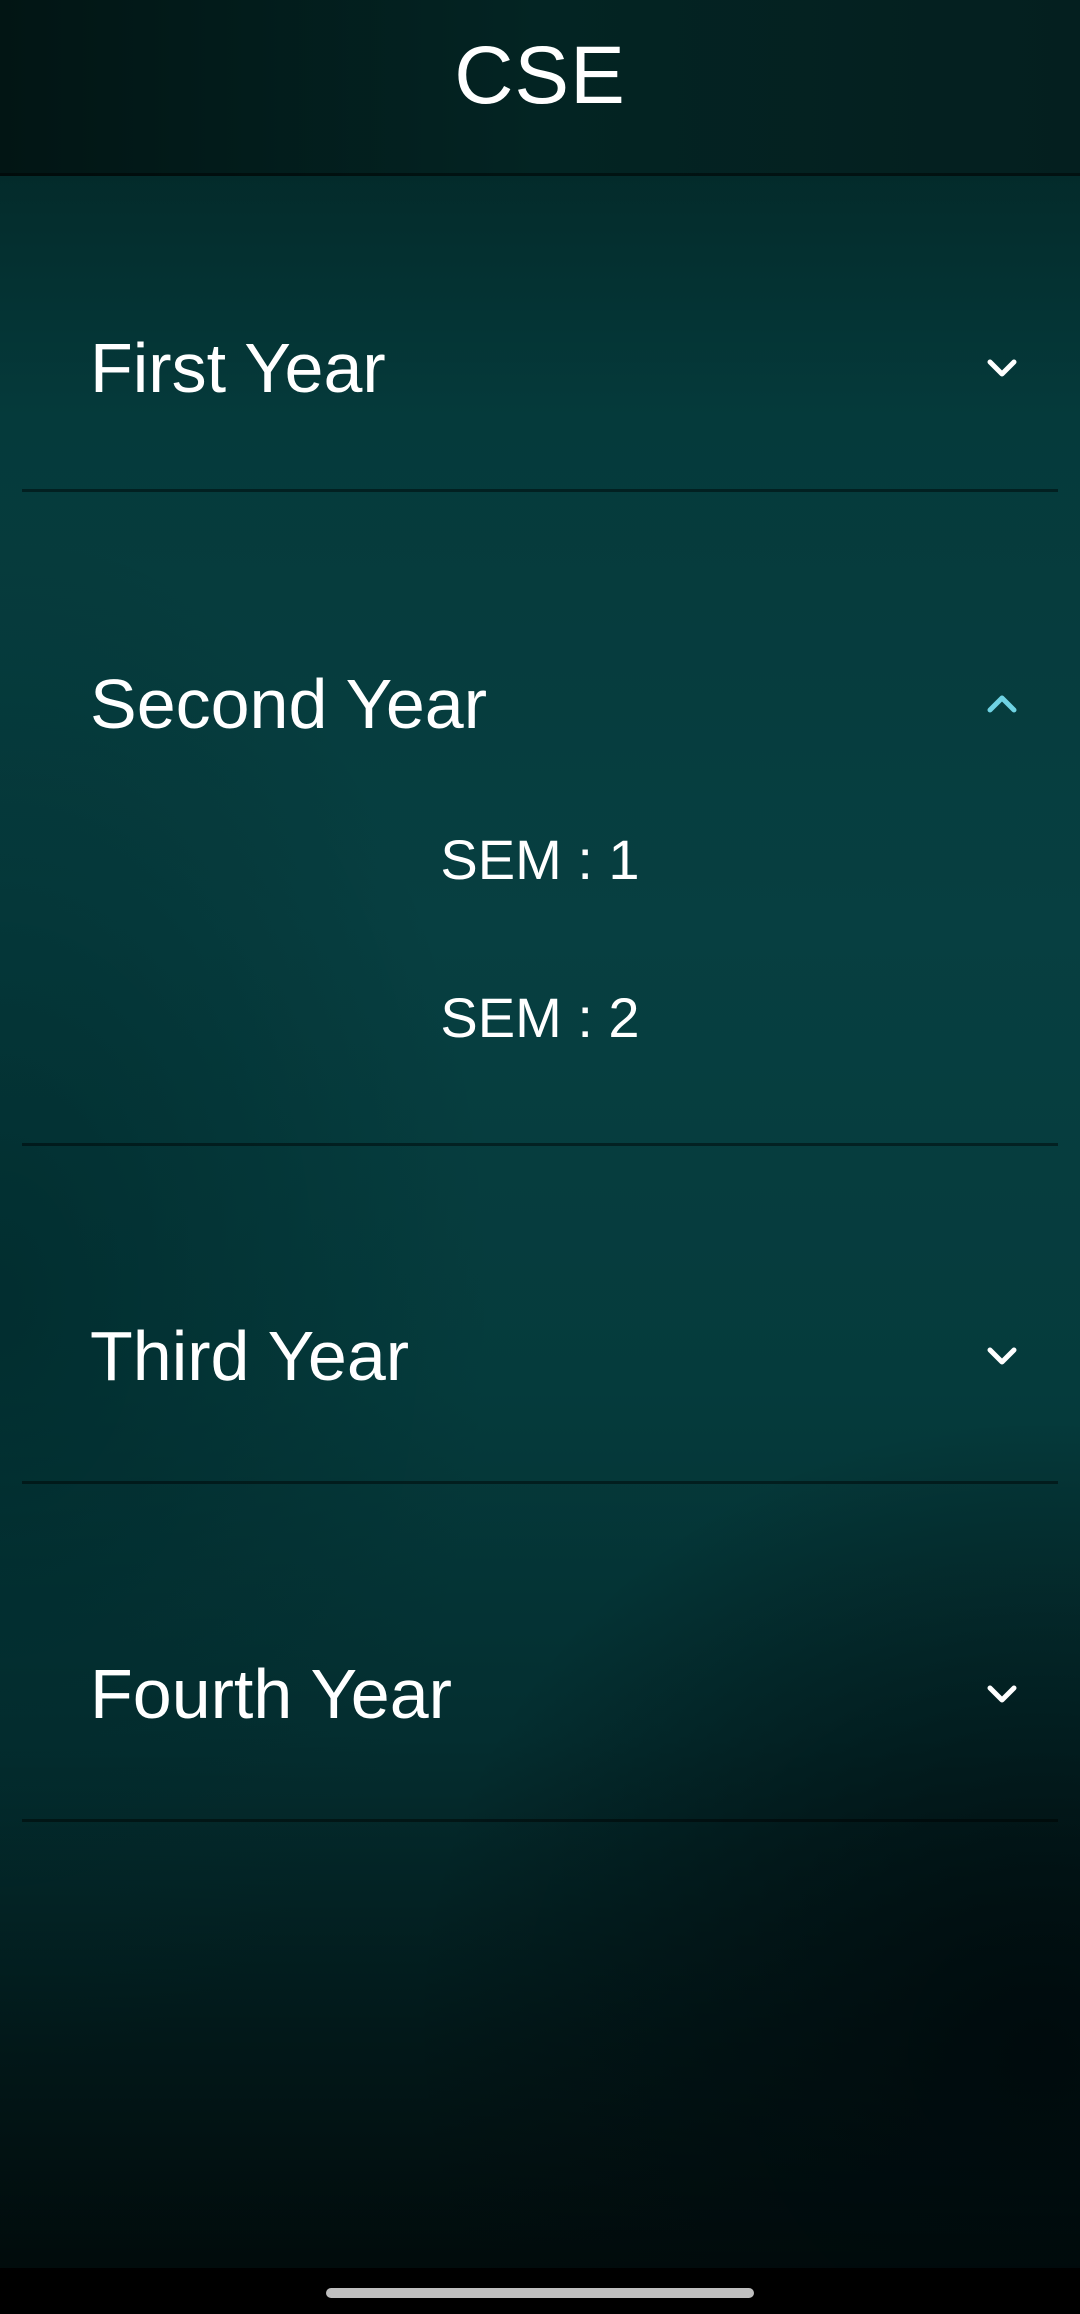  What do you see at coordinates (289, 704) in the screenshot?
I see `panel-title: Second Year` at bounding box center [289, 704].